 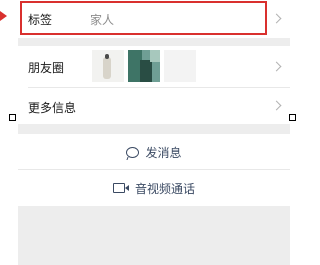 What do you see at coordinates (164, 188) in the screenshot?
I see `video-call-label: 音视频通话` at bounding box center [164, 188].